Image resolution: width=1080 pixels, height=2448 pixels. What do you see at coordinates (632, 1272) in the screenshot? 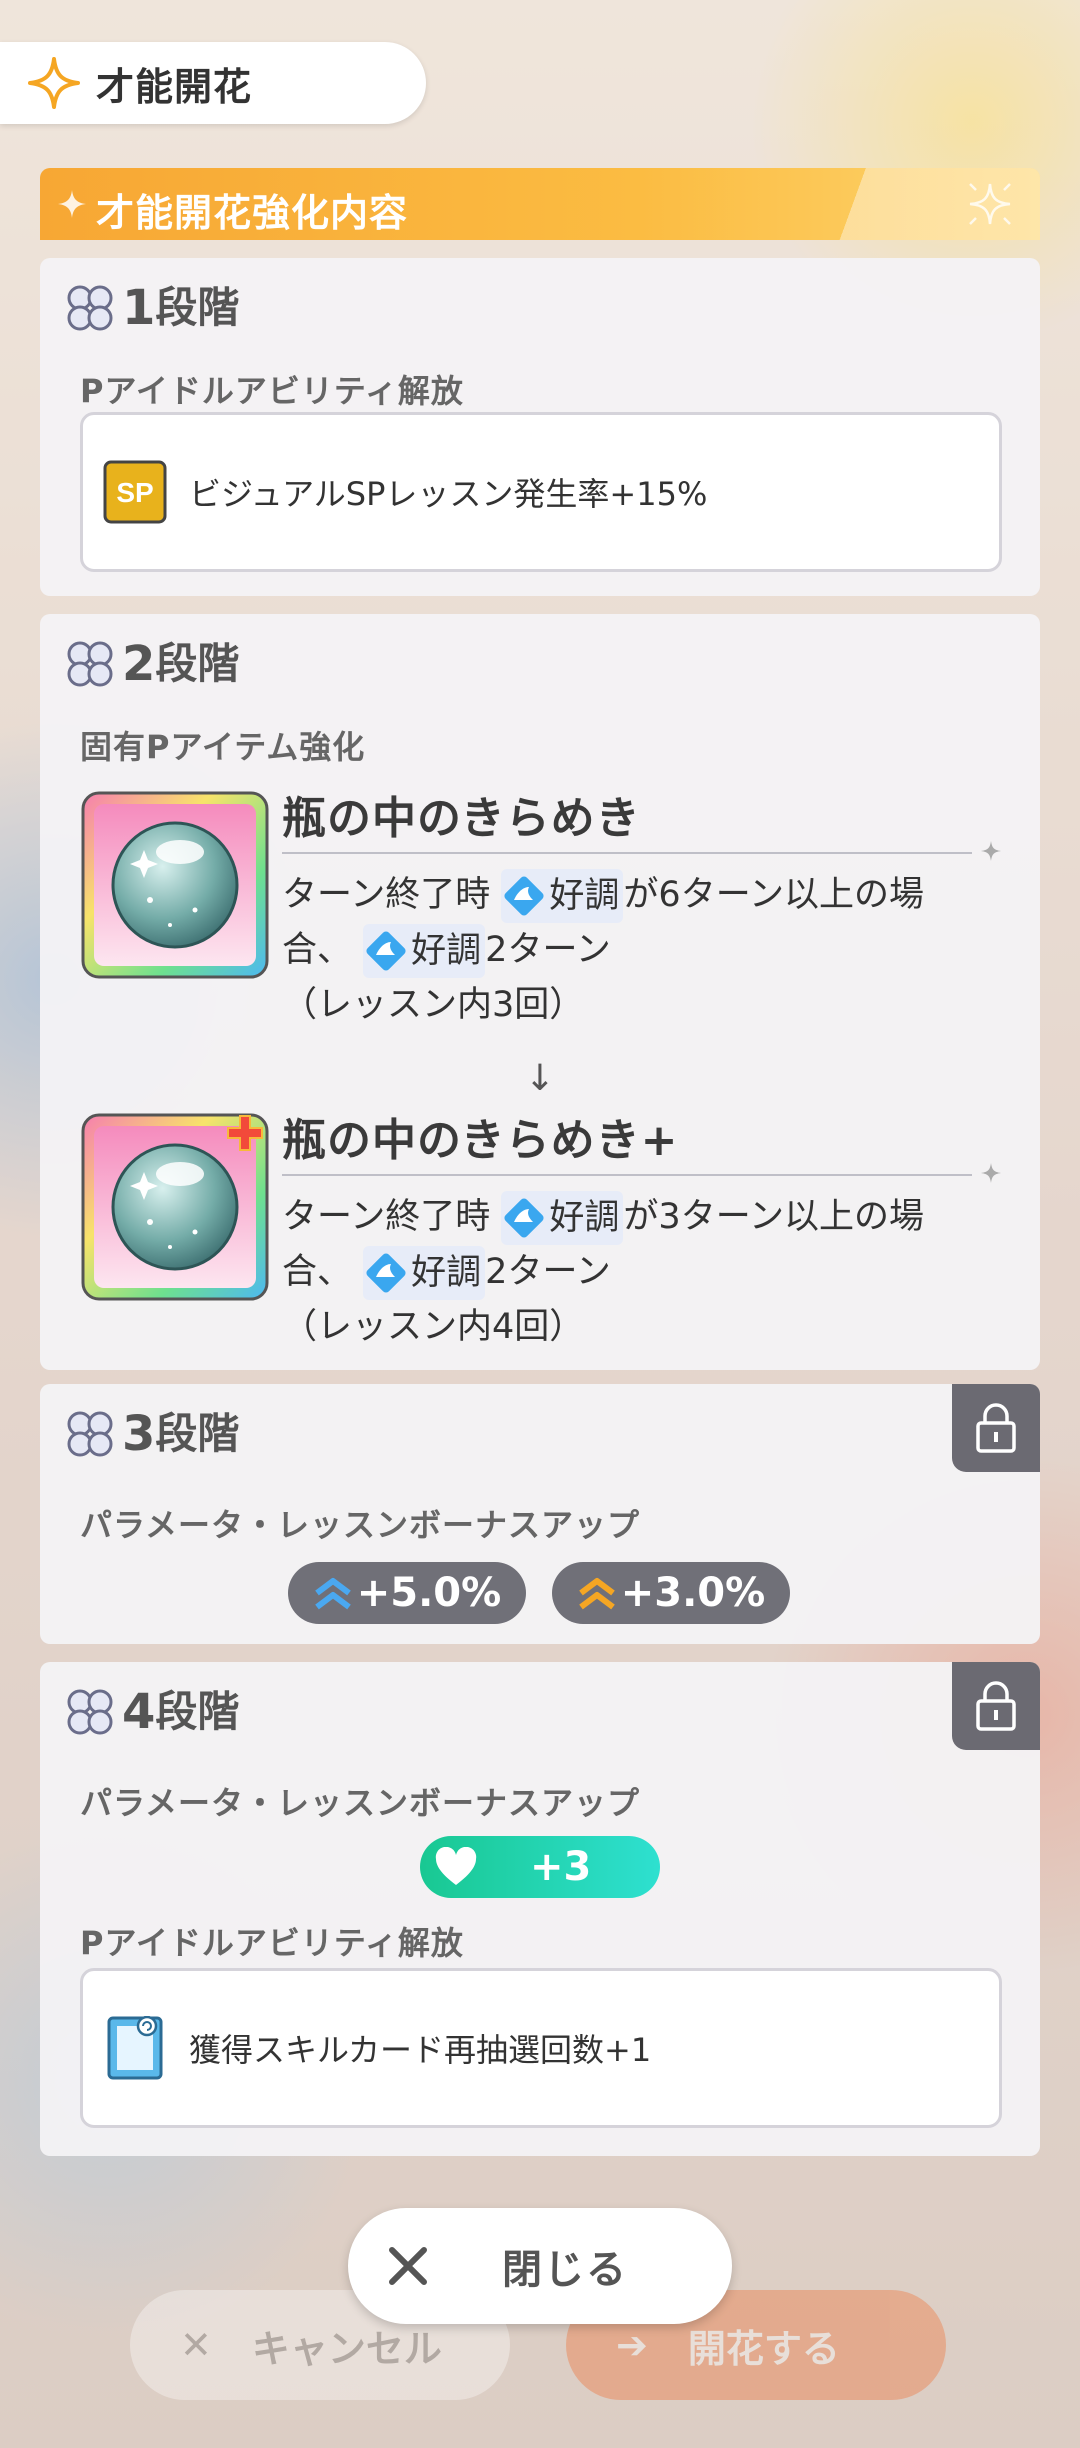
I see `item-description: ターン終了時 好調 が3ターン以上の場合、 好調 2ターン （レッスン内4回）` at bounding box center [632, 1272].